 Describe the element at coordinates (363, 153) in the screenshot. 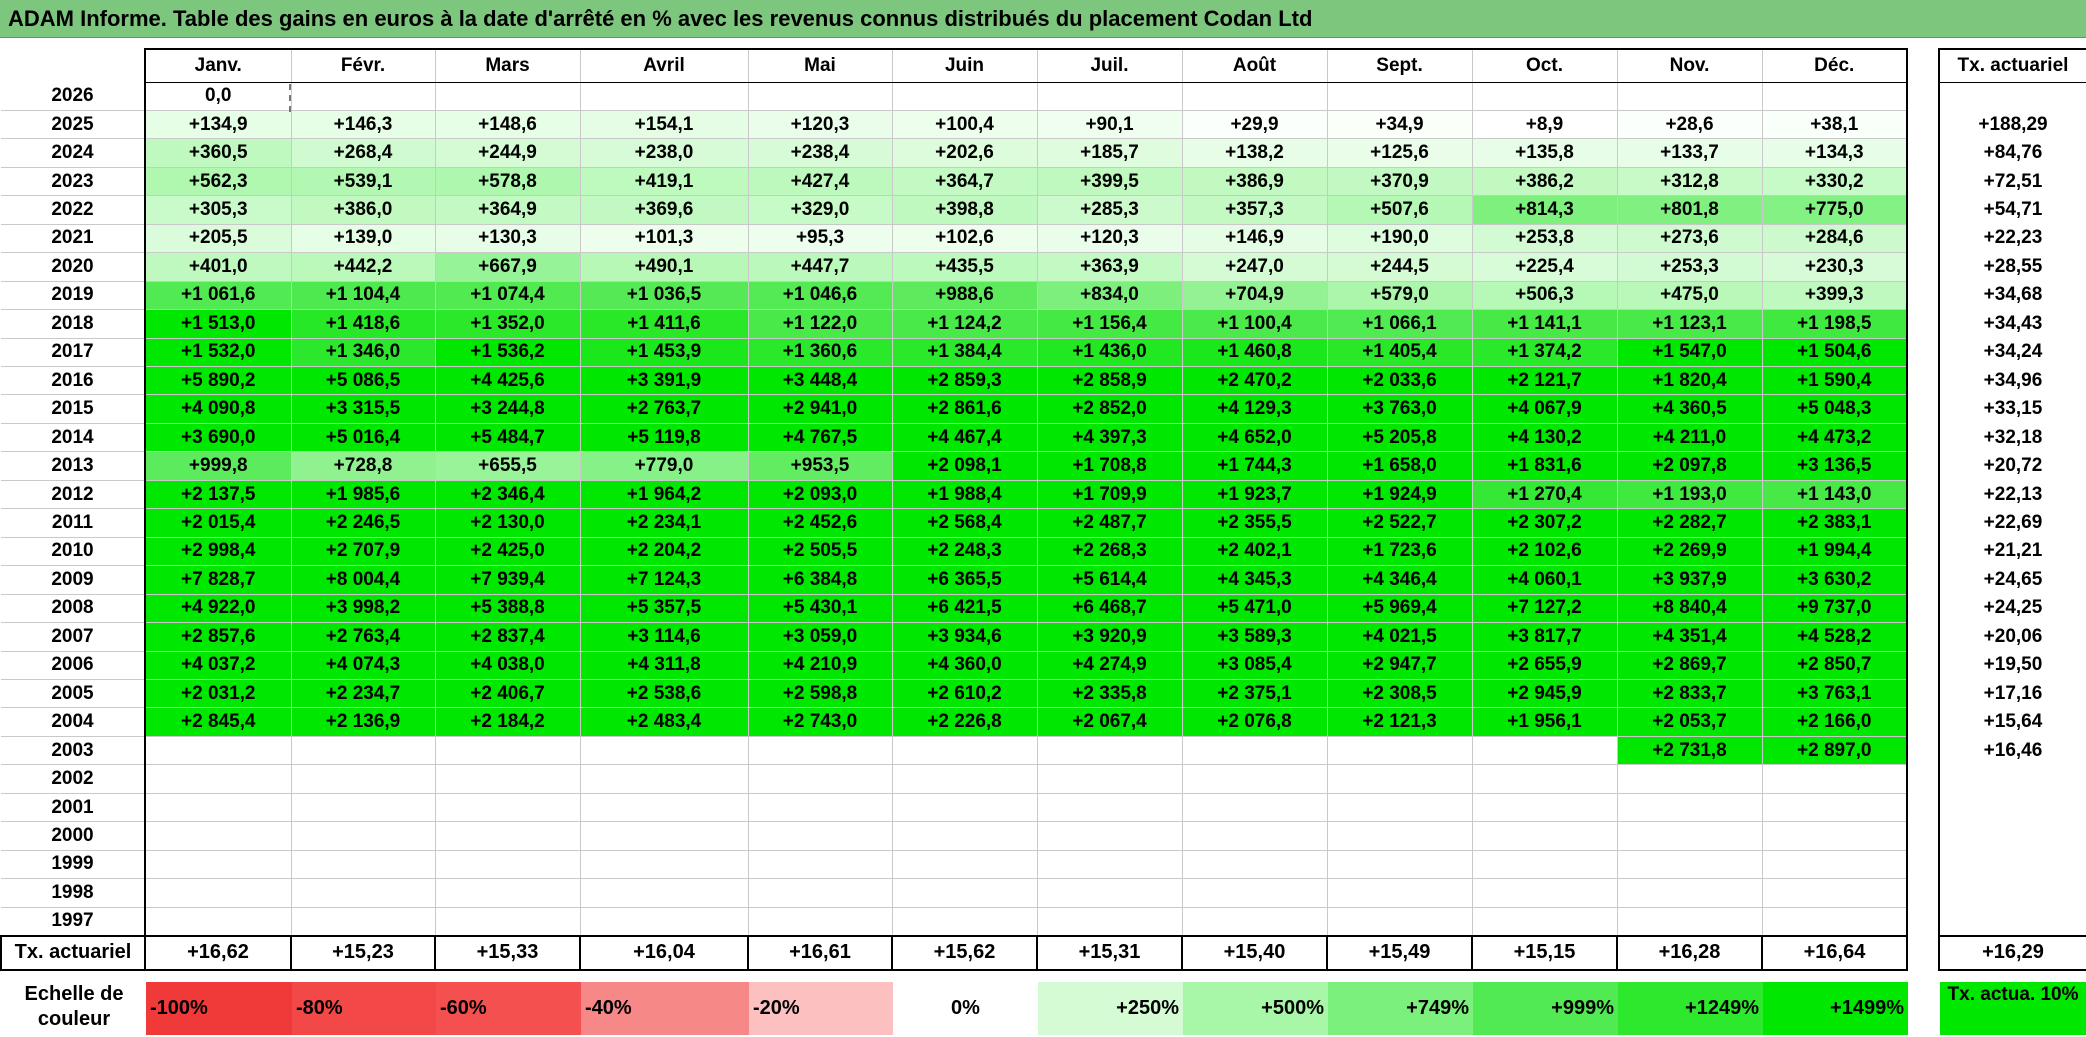

I see `gain-cell: +268,4` at that location.